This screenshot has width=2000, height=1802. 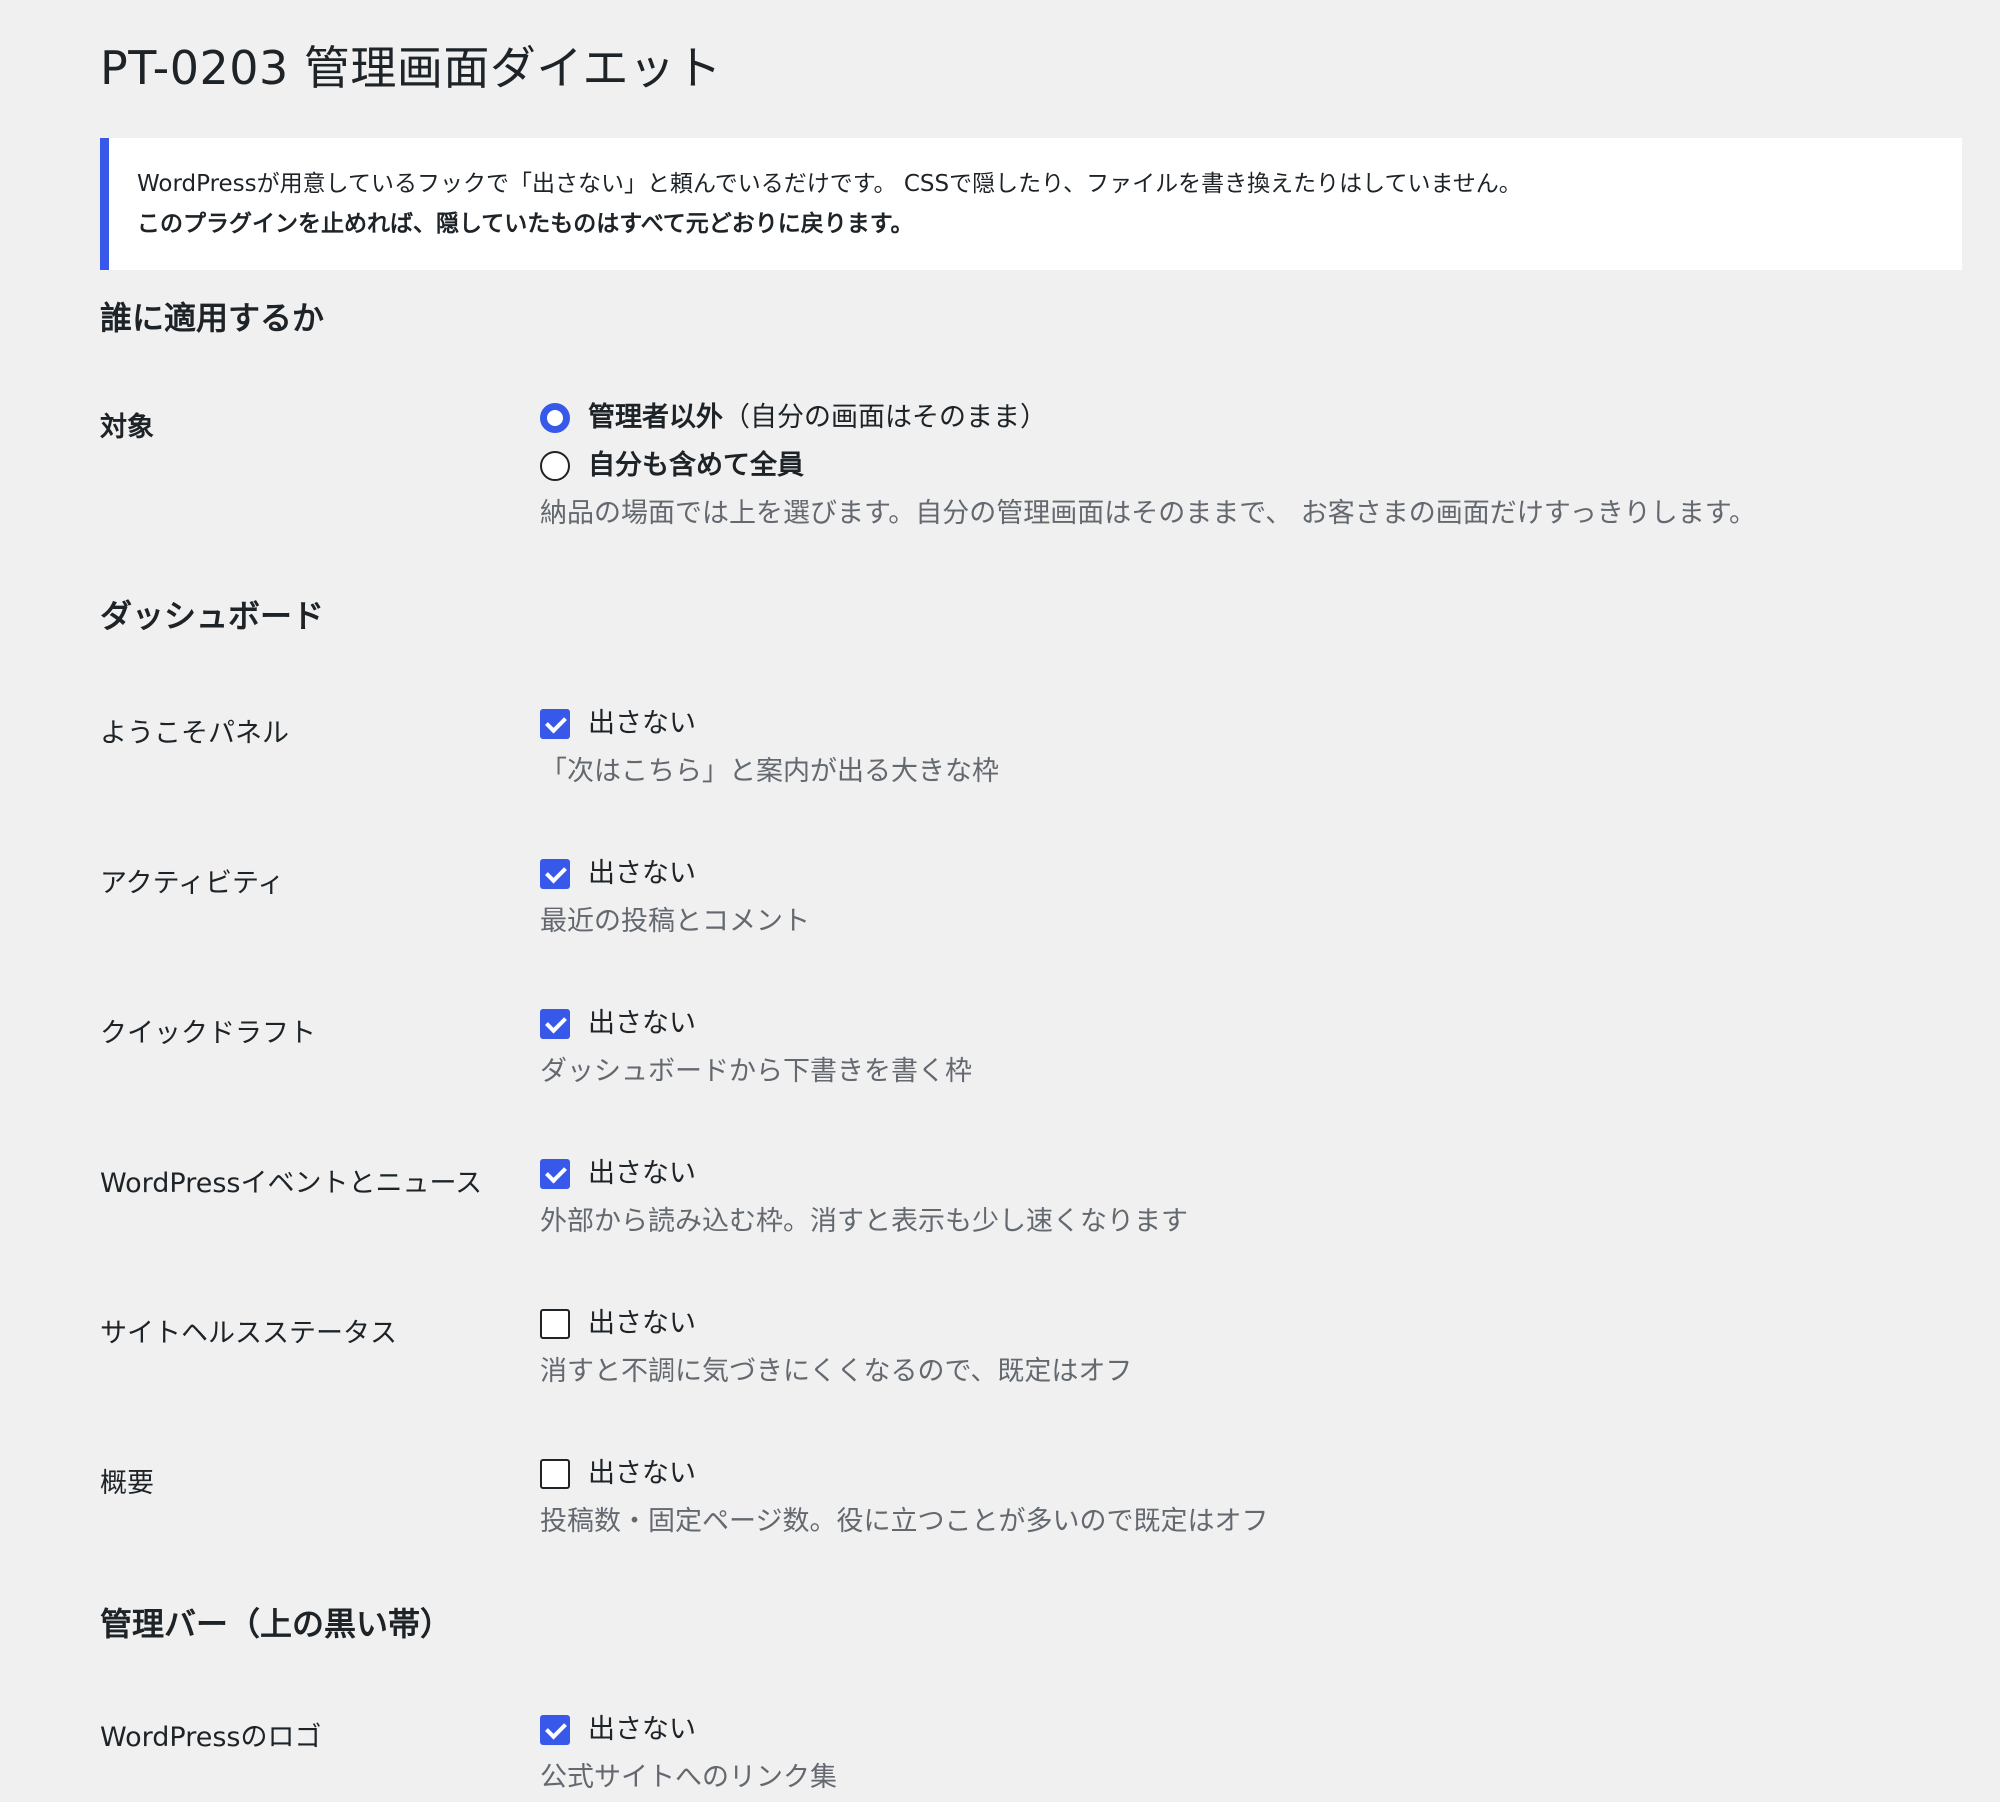 I want to click on radio-option-everyone: 自分も含めて全員, so click(x=1148, y=466).